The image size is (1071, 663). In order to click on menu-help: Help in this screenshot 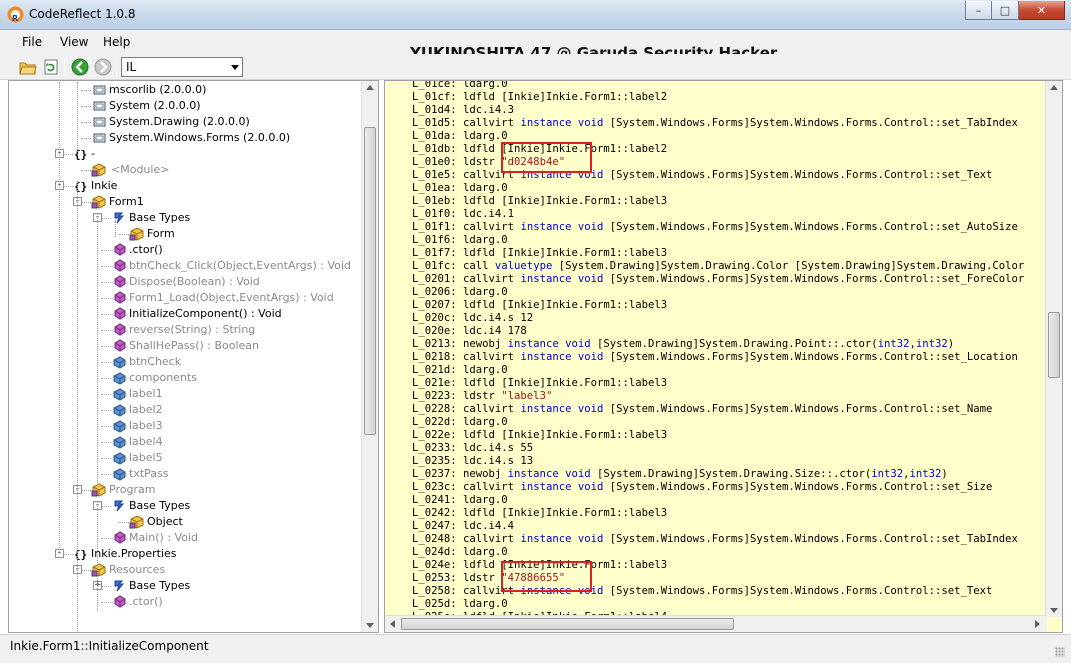, I will do `click(116, 42)`.